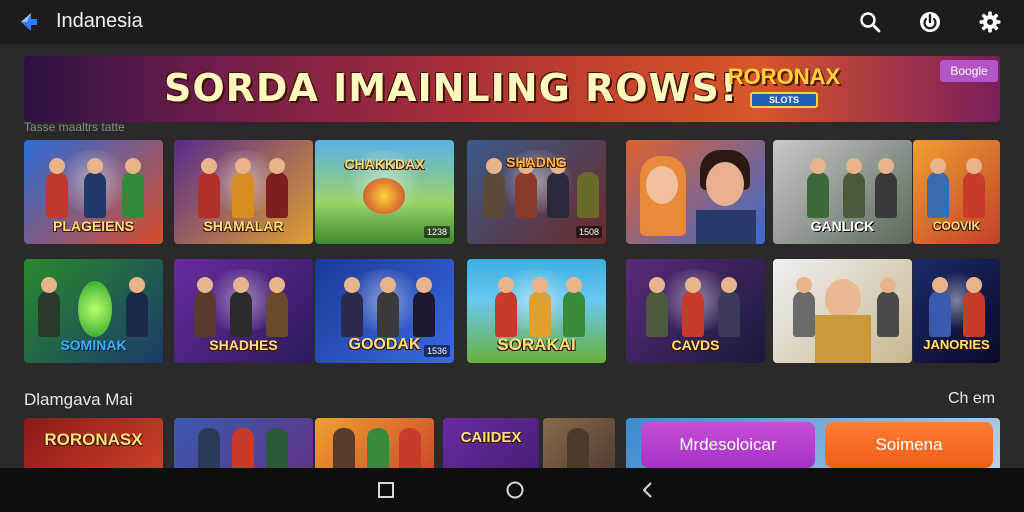 This screenshot has width=1024, height=512. Describe the element at coordinates (491, 437) in the screenshot. I see `game-title: CAIIDEX` at that location.